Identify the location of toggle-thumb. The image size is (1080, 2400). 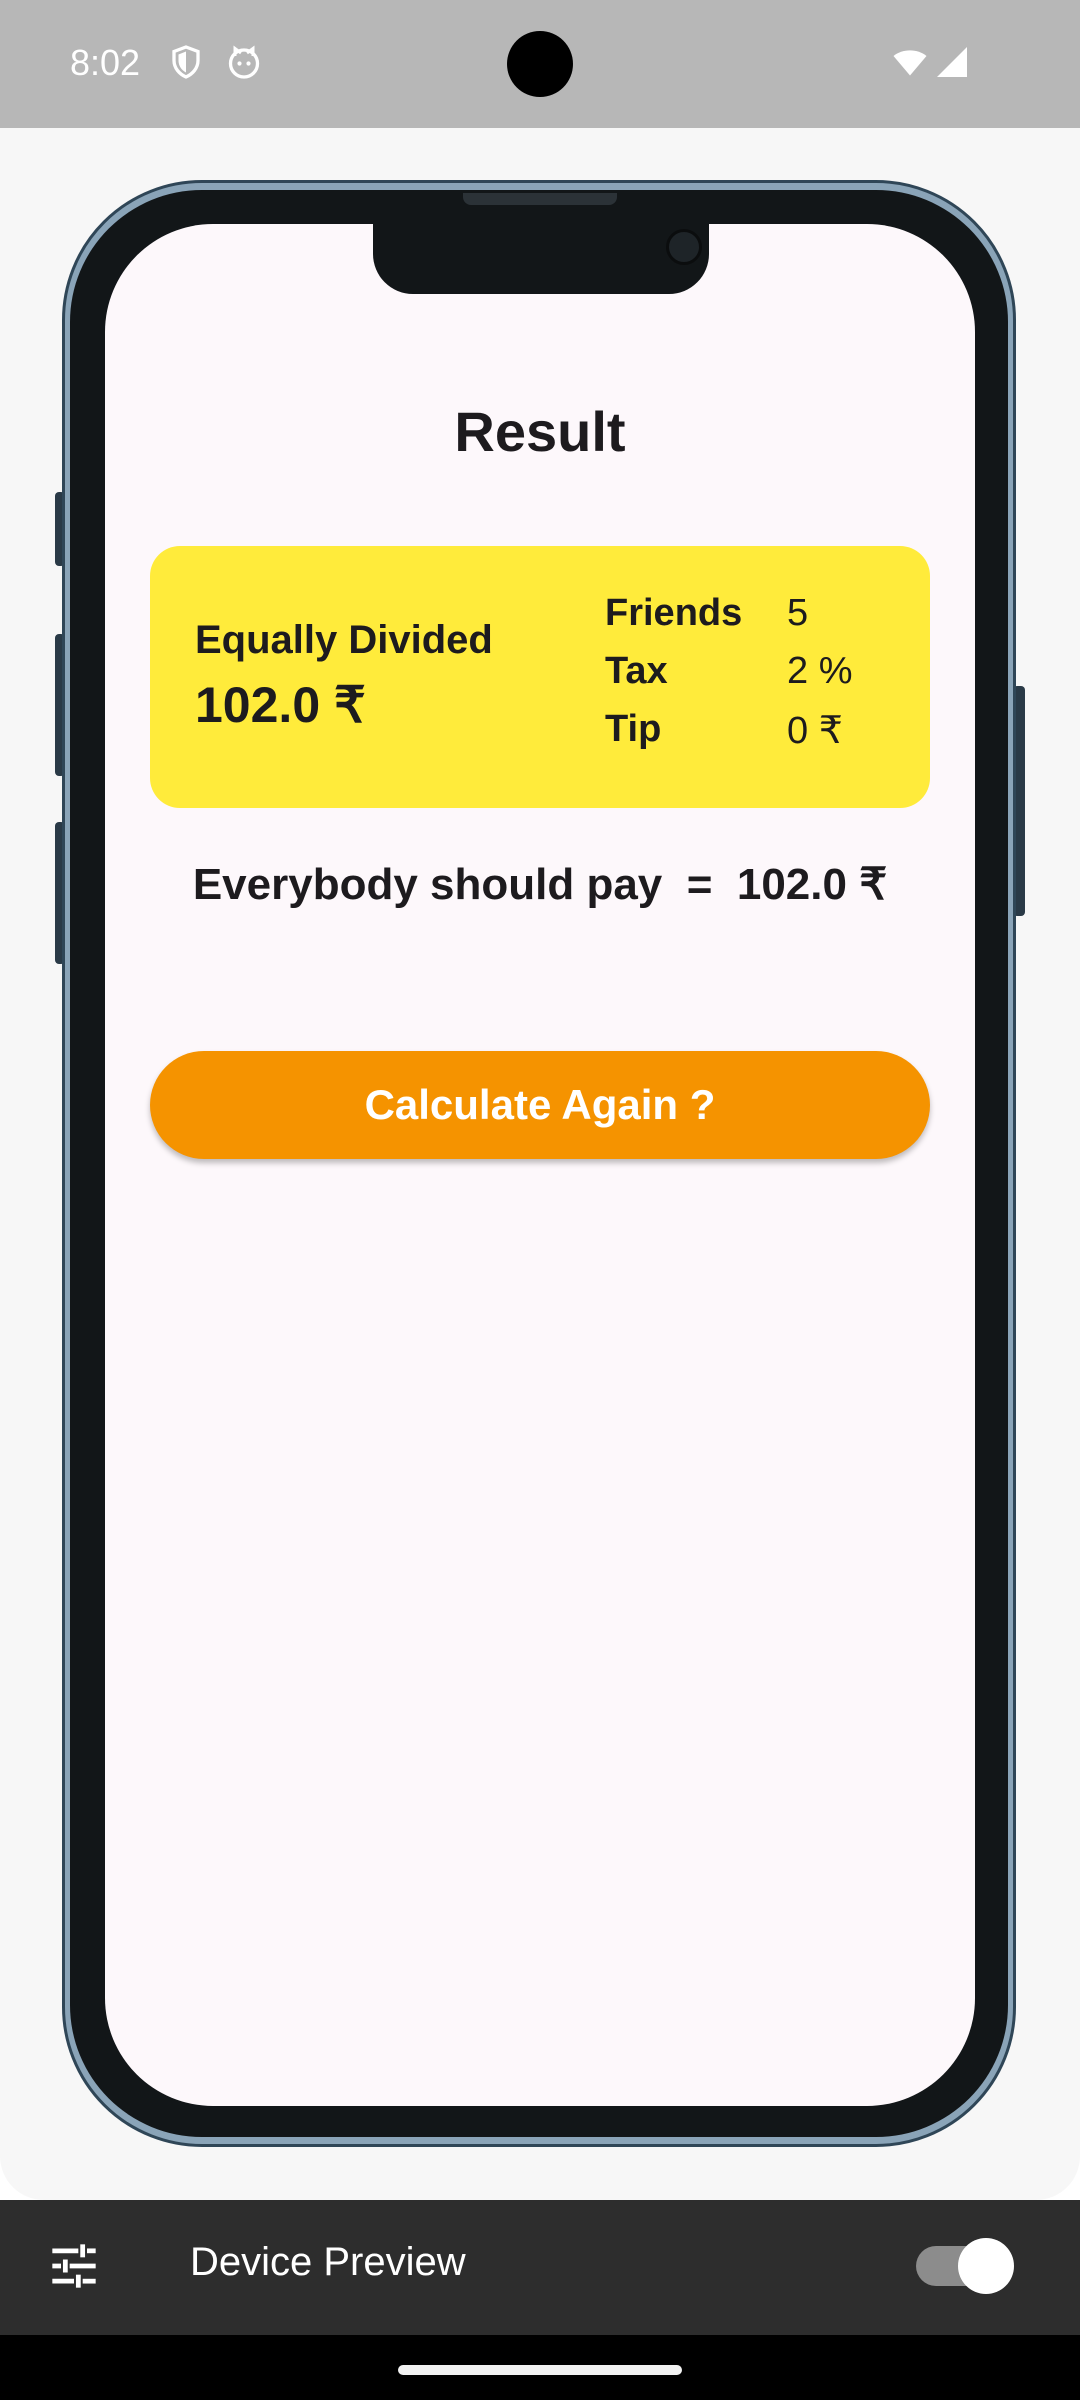
(986, 2266).